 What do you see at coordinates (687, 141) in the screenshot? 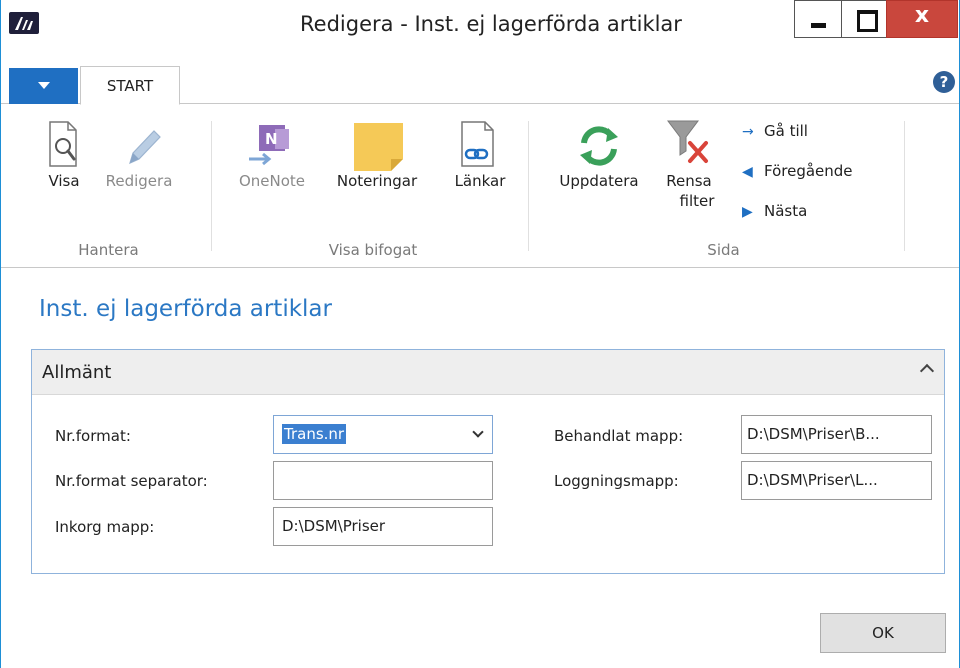
I see `clear-filter-icon` at bounding box center [687, 141].